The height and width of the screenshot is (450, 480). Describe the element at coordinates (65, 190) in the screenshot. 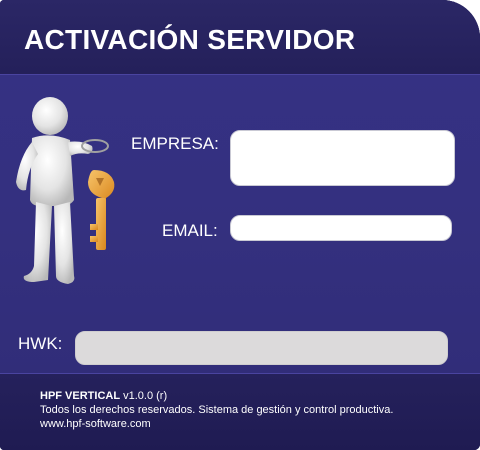

I see `person-with-key-icon` at that location.